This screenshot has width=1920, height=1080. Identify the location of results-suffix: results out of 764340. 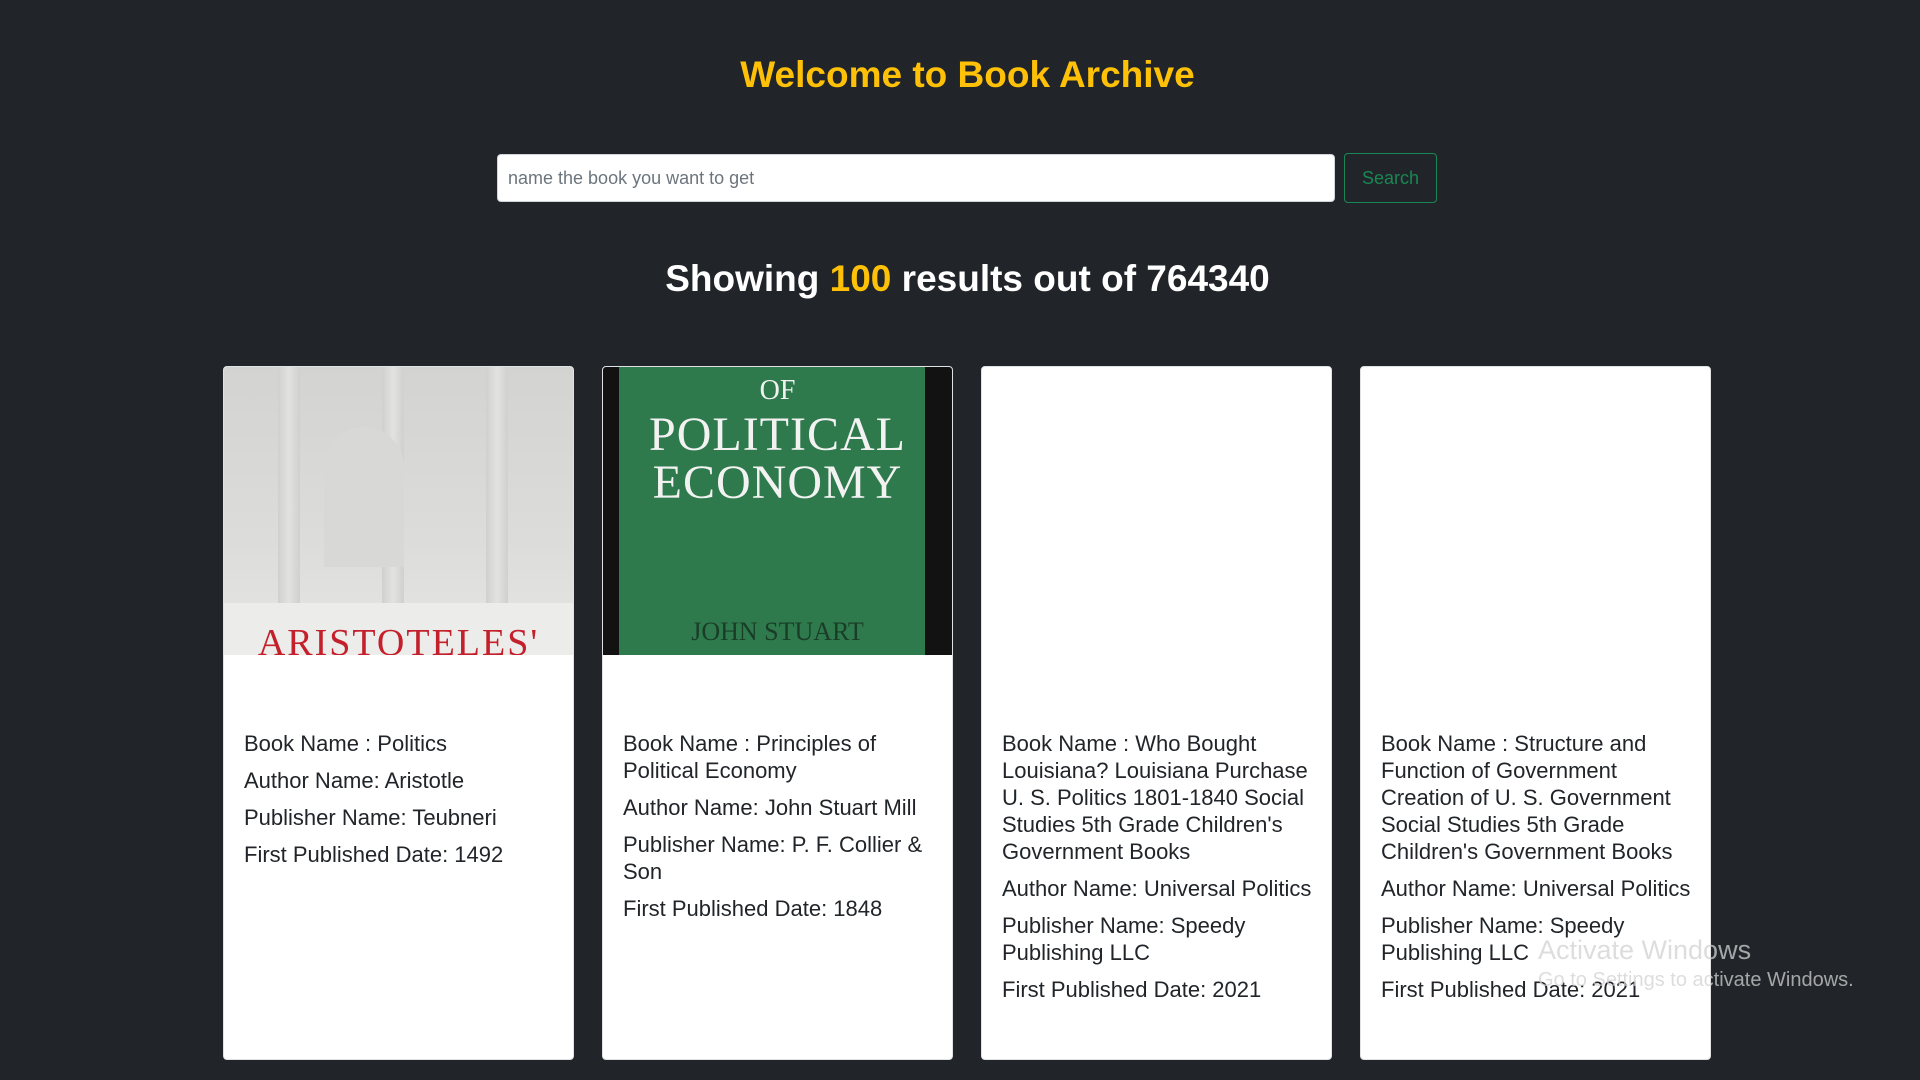
(1085, 278).